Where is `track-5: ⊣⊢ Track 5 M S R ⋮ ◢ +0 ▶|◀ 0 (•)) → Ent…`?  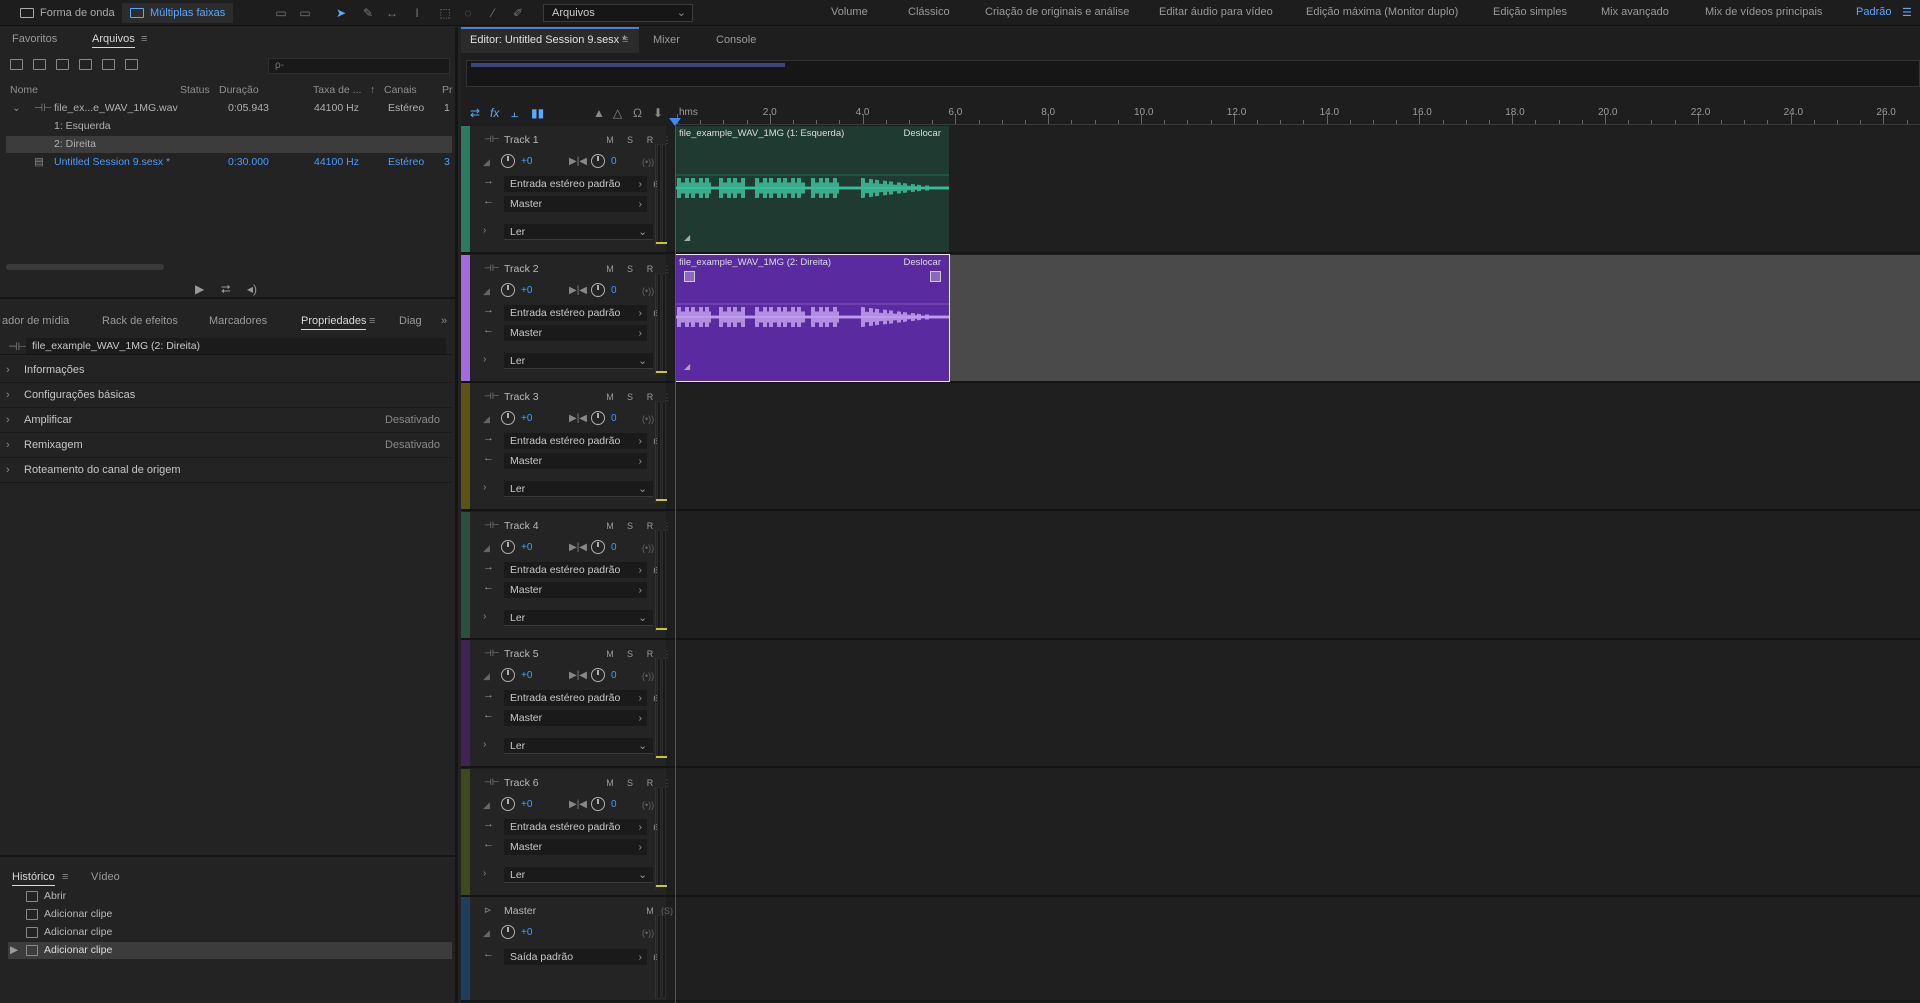
track-5: ⊣⊢ Track 5 M S R ⋮ ◢ +0 ▶|◀ 0 (•)) → Ent… is located at coordinates (1190, 704).